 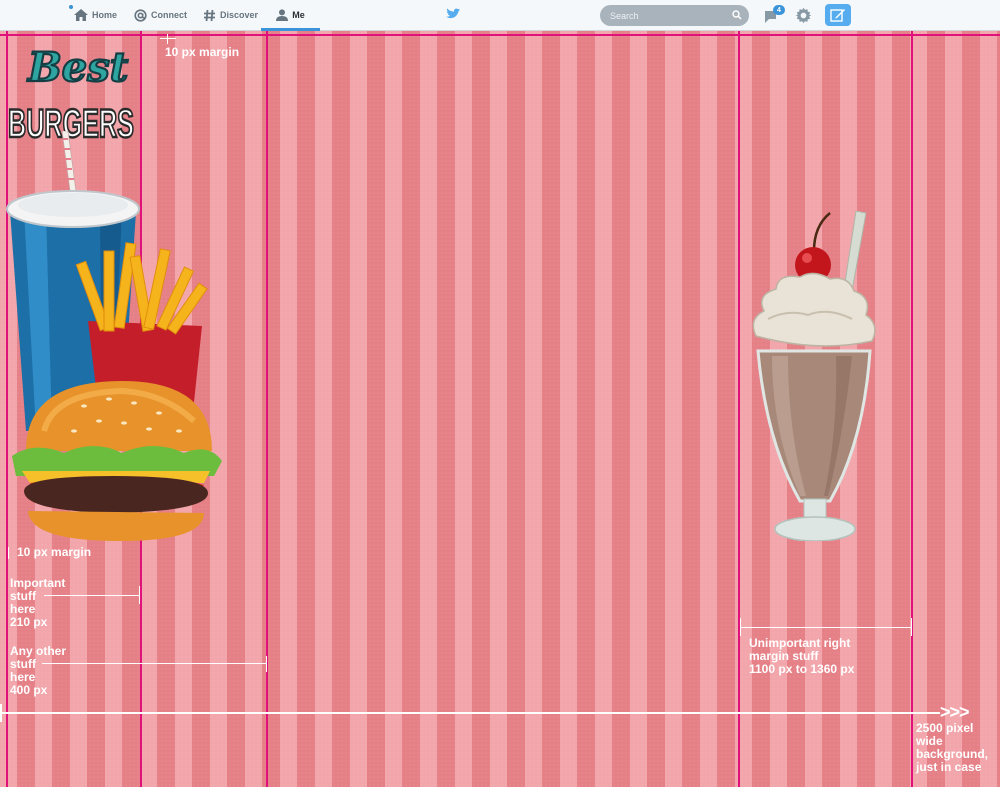 What do you see at coordinates (911, 627) in the screenshot?
I see `right-margin-measure-tick-right` at bounding box center [911, 627].